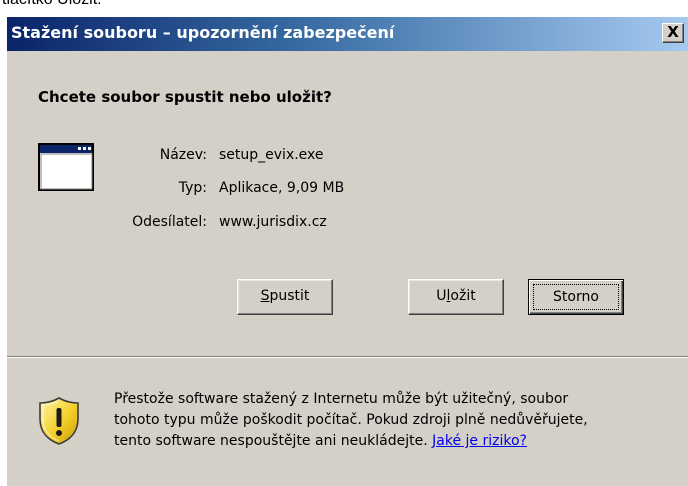  I want to click on run-label-rest: pustit, so click(289, 296).